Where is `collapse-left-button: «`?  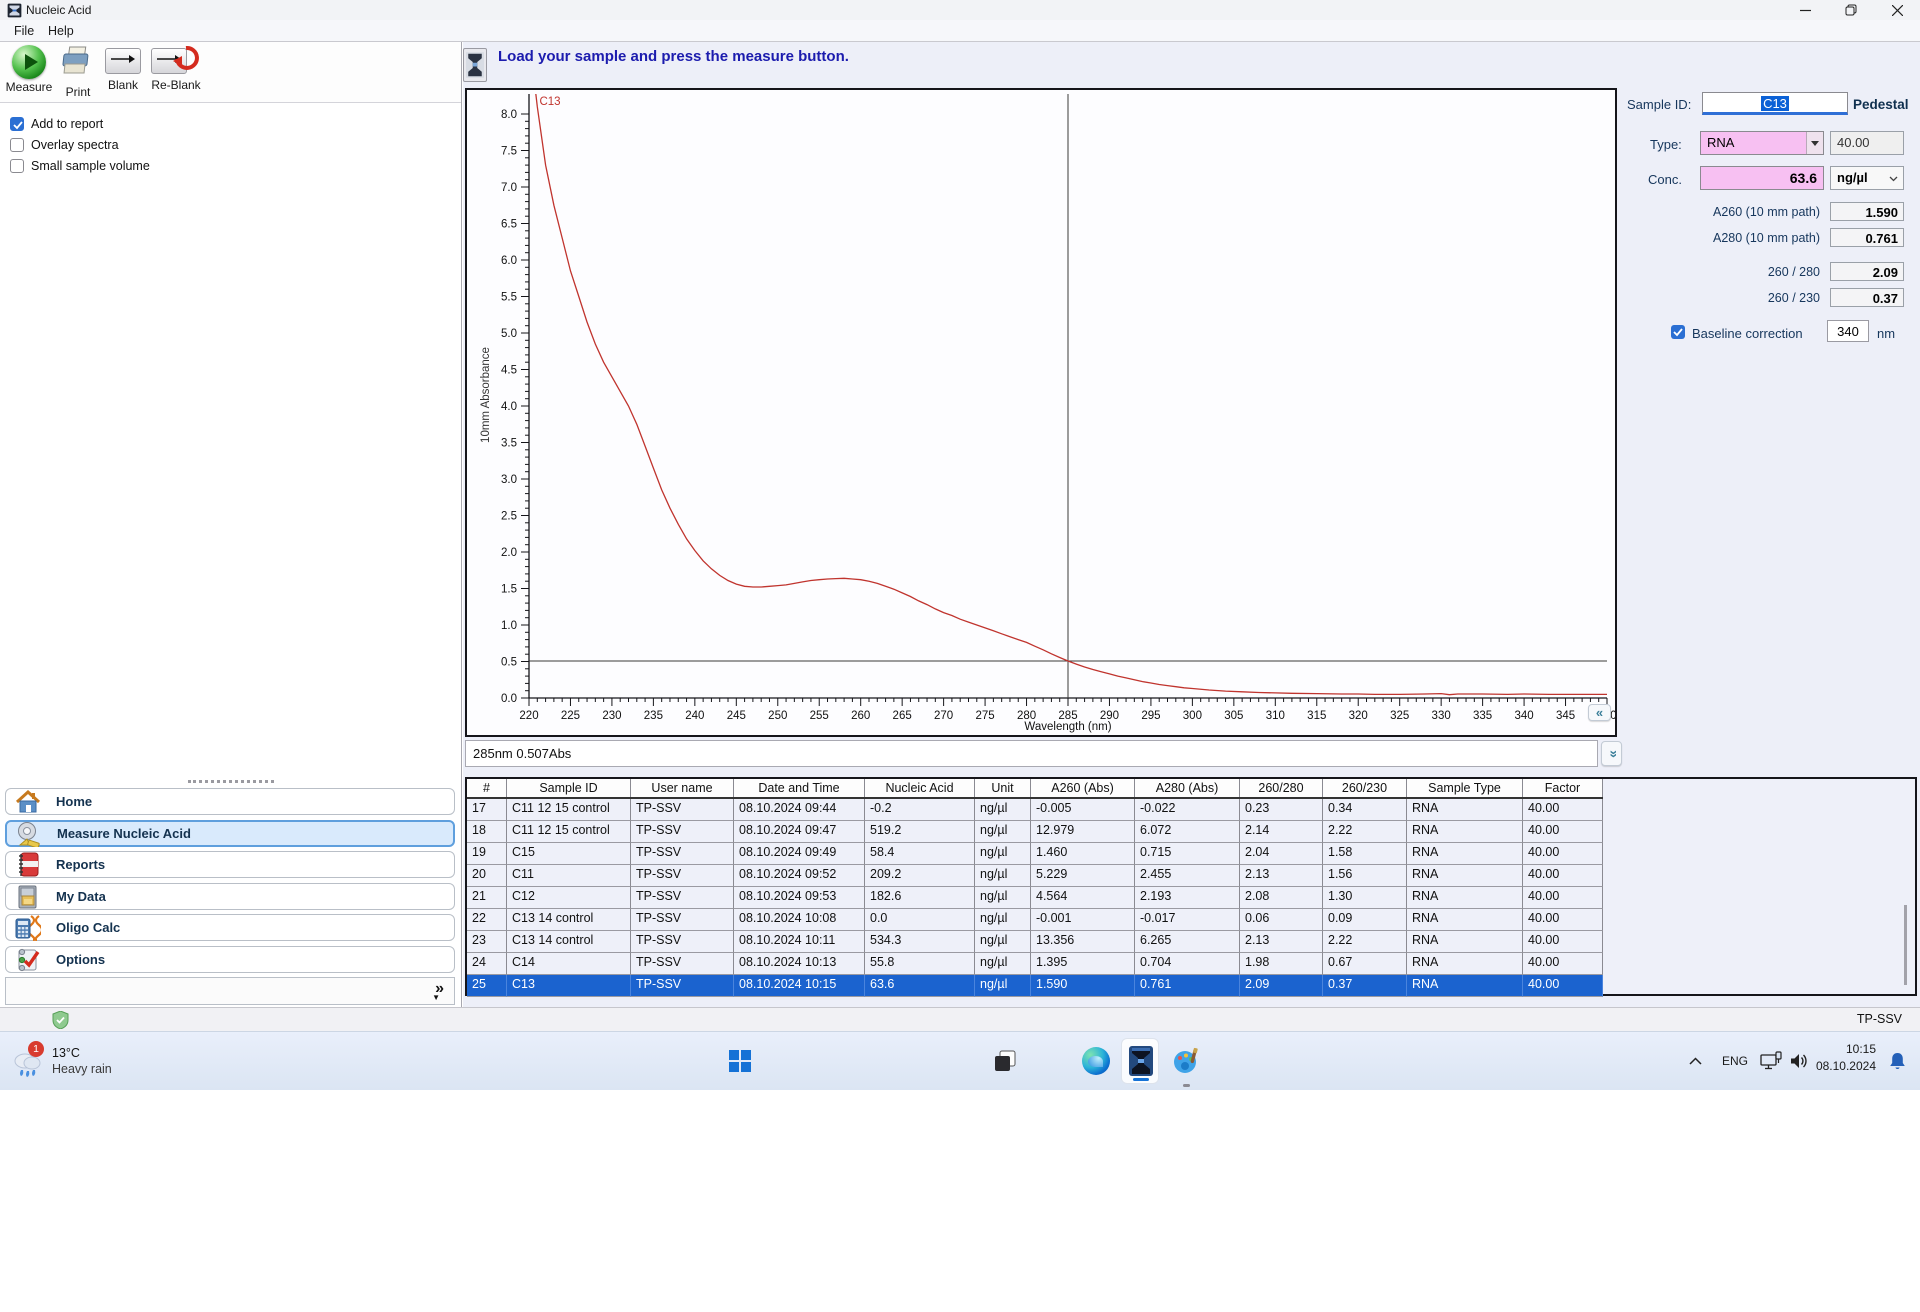 collapse-left-button: « is located at coordinates (1599, 712).